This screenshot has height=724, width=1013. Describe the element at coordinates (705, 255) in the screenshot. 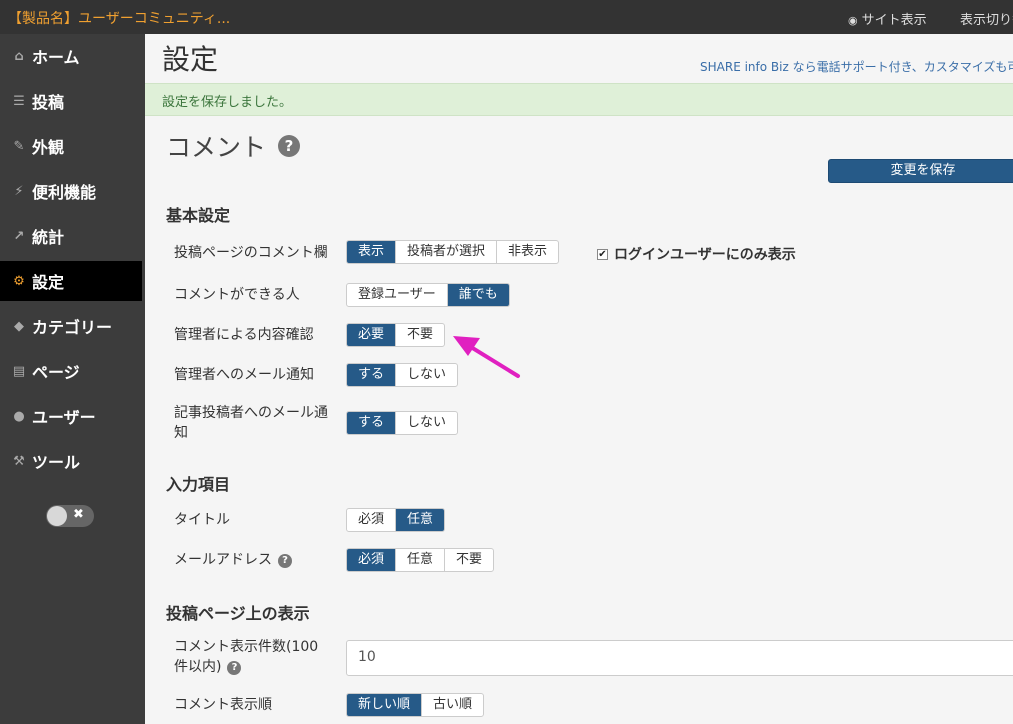

I see `login-only-label: ログインユーザーにのみ表示` at that location.